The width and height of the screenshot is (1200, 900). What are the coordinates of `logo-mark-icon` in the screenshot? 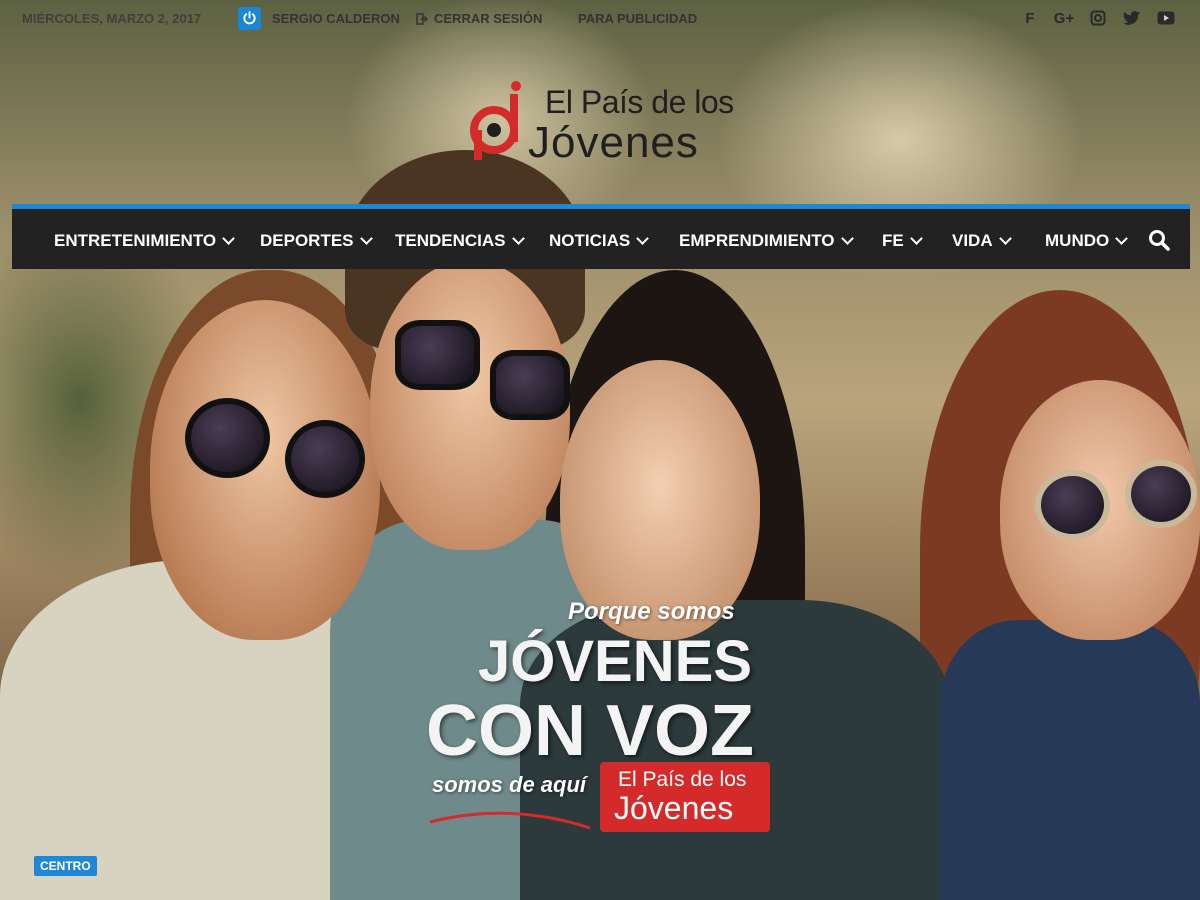 It's located at (495, 120).